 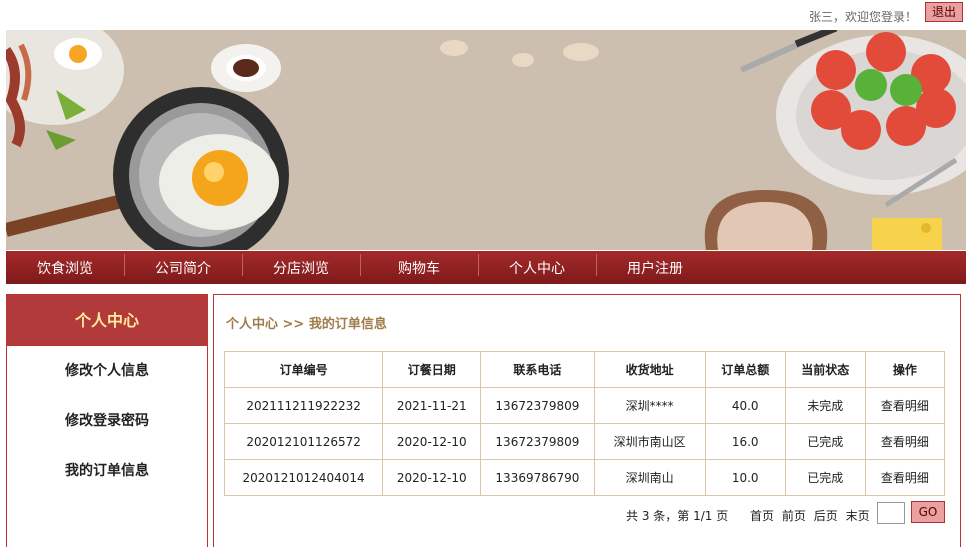 I want to click on order-number: 202111211922232, so click(x=303, y=405).